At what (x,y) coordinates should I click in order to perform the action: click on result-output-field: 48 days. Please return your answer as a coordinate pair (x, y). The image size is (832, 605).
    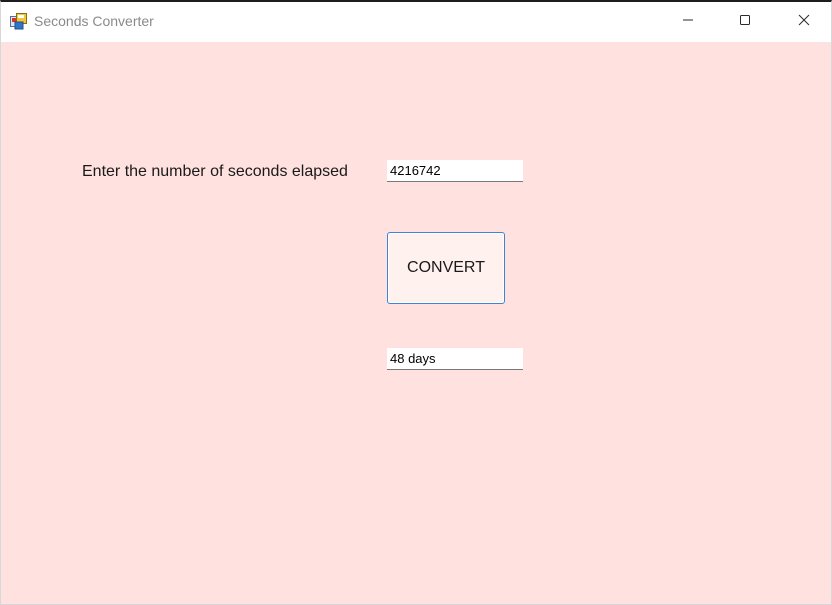
    Looking at the image, I should click on (455, 359).